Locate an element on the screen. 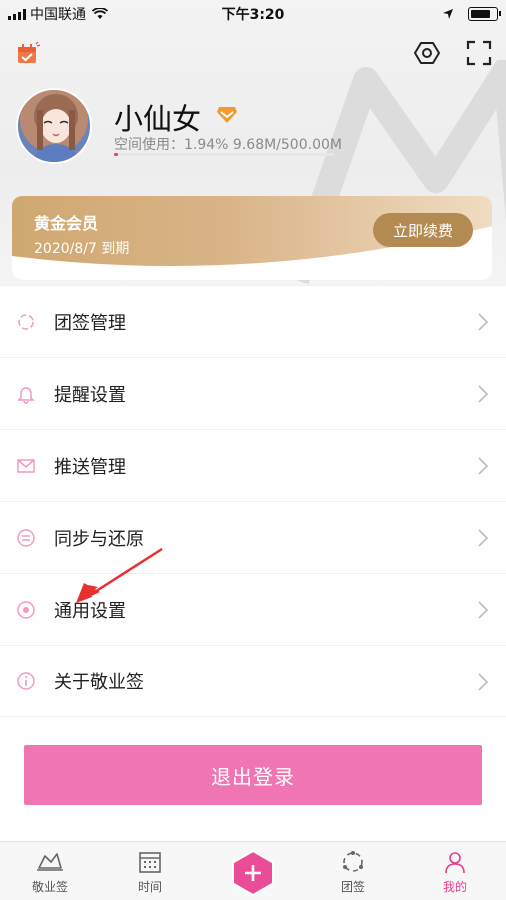 The width and height of the screenshot is (506, 900). menu-item-label: 团签管理 is located at coordinates (90, 323).